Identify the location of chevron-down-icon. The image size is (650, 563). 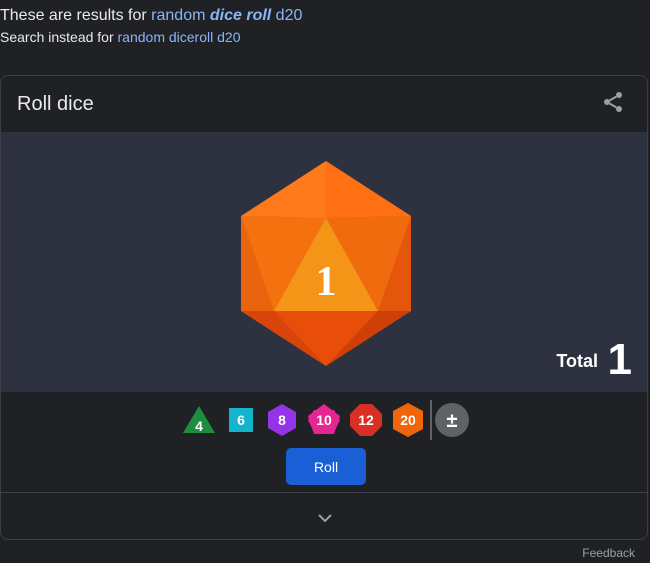
(325, 518).